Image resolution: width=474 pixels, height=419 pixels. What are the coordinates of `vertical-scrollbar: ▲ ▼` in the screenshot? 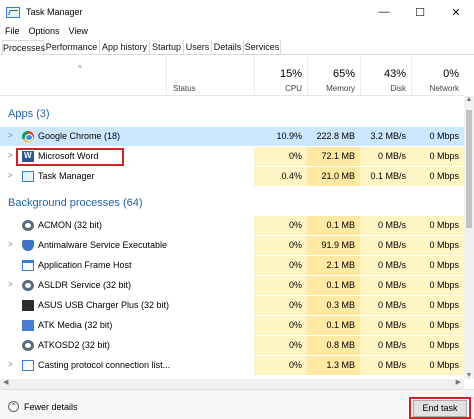 It's located at (469, 237).